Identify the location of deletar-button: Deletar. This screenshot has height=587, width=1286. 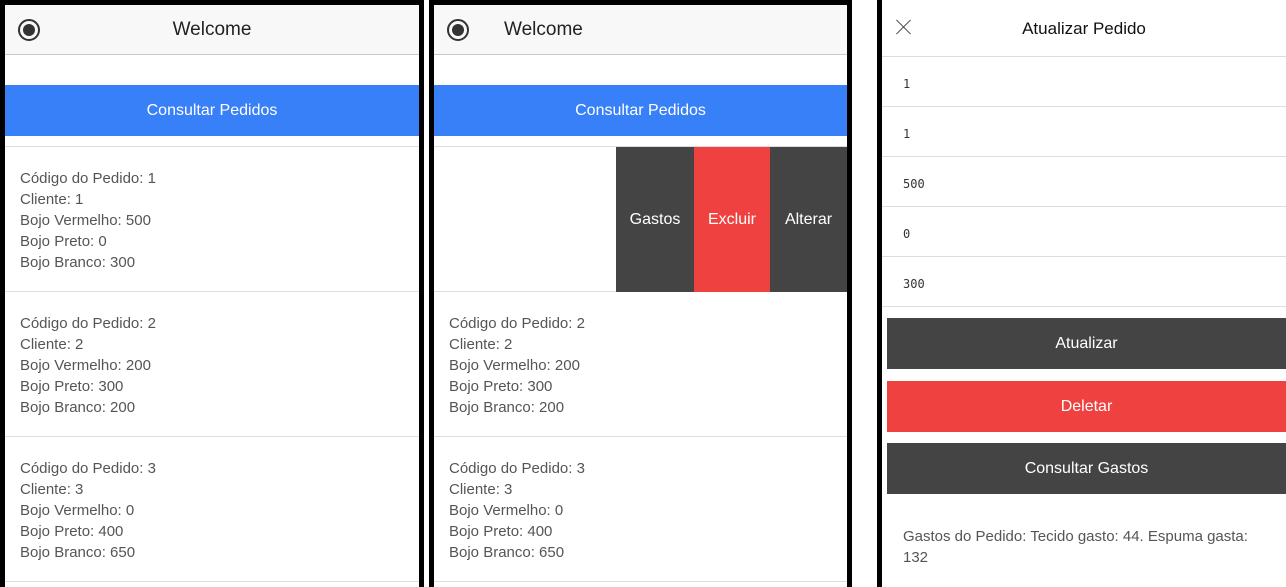
(1086, 406).